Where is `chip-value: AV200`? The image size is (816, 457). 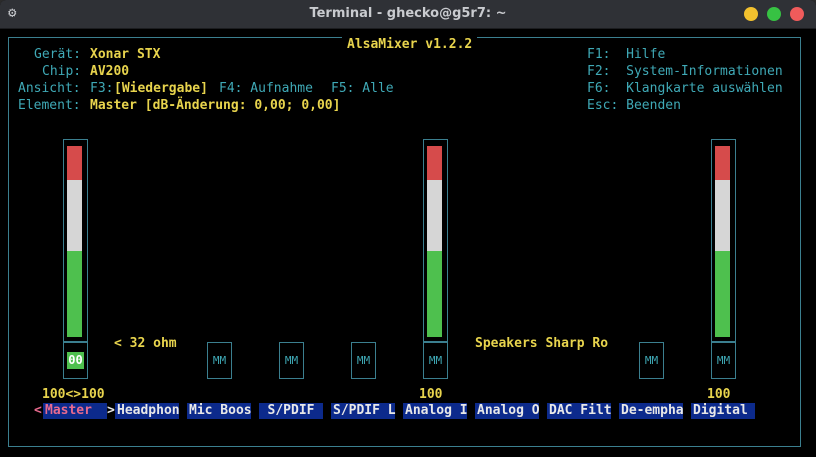
chip-value: AV200 is located at coordinates (110, 71).